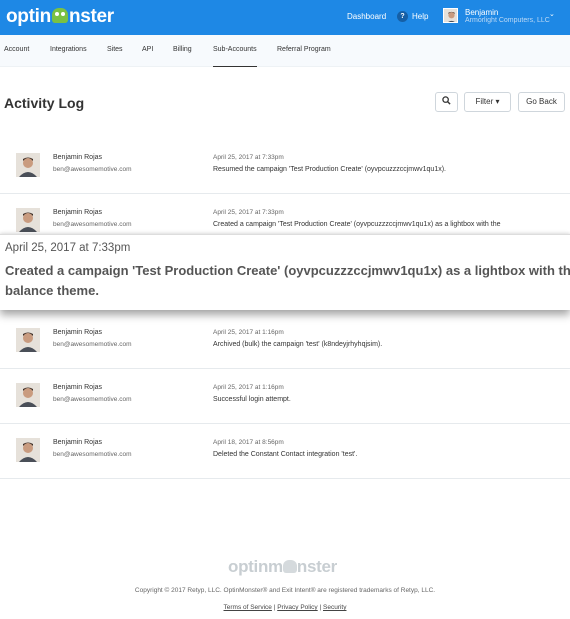  I want to click on optinmonster-logo: optin nster, so click(60, 17).